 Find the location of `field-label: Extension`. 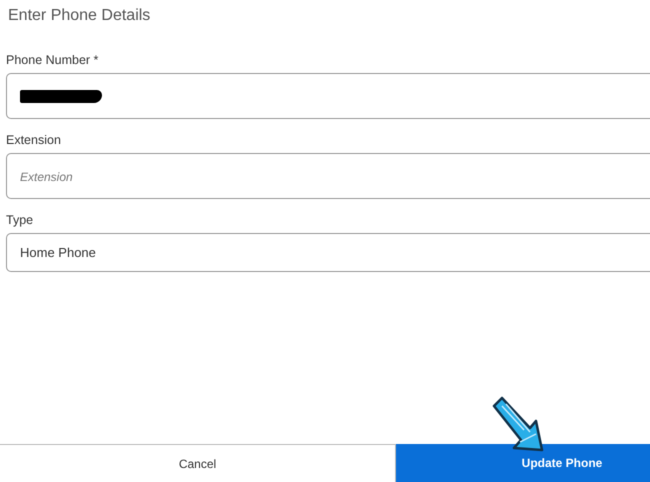

field-label: Extension is located at coordinates (33, 140).